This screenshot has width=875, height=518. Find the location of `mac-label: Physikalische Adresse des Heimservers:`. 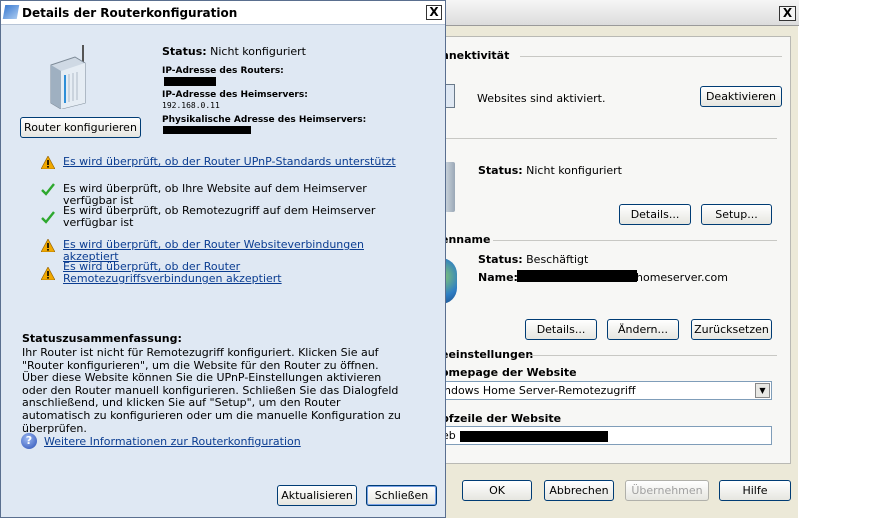

mac-label: Physikalische Adresse des Heimservers: is located at coordinates (264, 120).